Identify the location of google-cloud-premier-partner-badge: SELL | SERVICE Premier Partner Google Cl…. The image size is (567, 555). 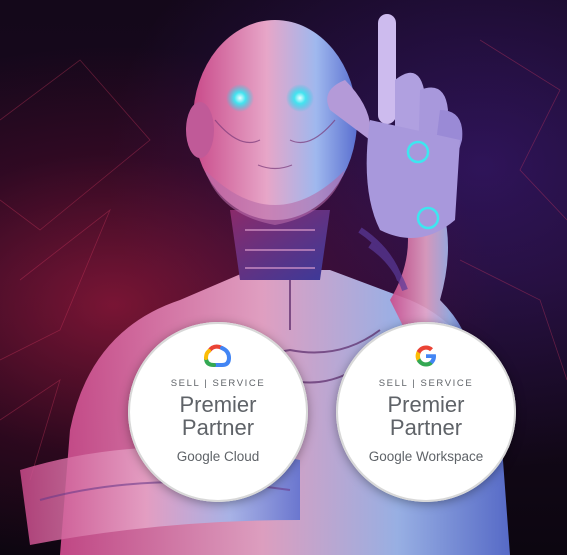
(218, 412).